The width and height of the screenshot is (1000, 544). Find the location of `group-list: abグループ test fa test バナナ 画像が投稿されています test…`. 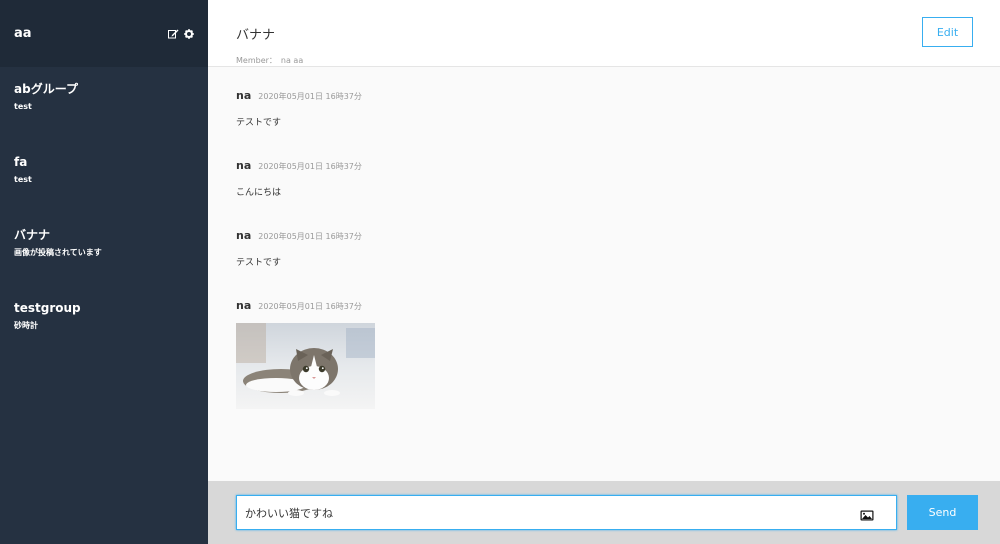

group-list: abグループ test fa test バナナ 画像が投稿されています test… is located at coordinates (104, 213).